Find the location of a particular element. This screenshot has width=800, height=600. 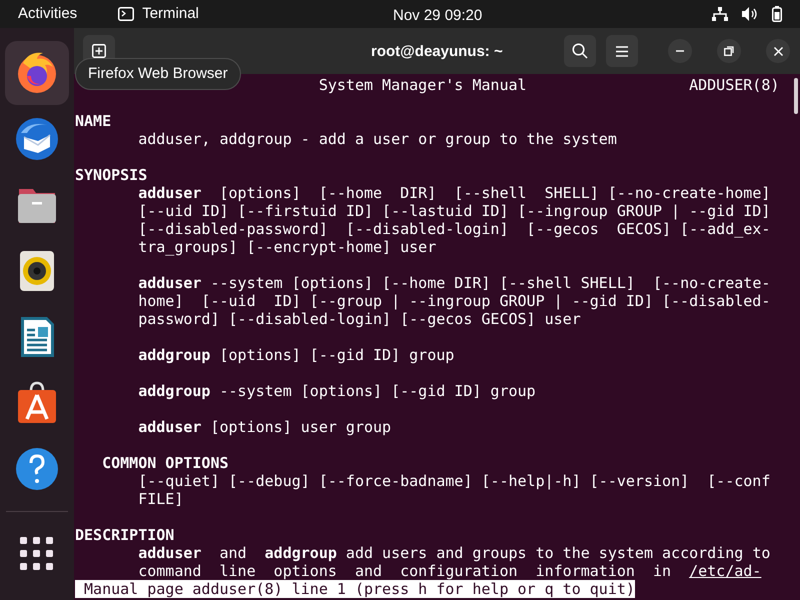

app-grid-icon is located at coordinates (37, 554).